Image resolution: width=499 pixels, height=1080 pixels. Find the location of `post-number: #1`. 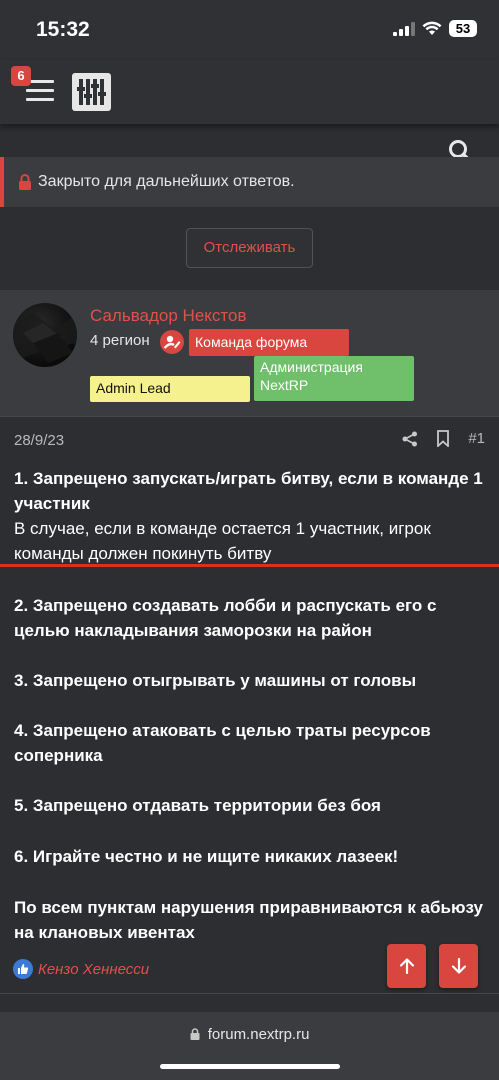

post-number: #1 is located at coordinates (476, 438).